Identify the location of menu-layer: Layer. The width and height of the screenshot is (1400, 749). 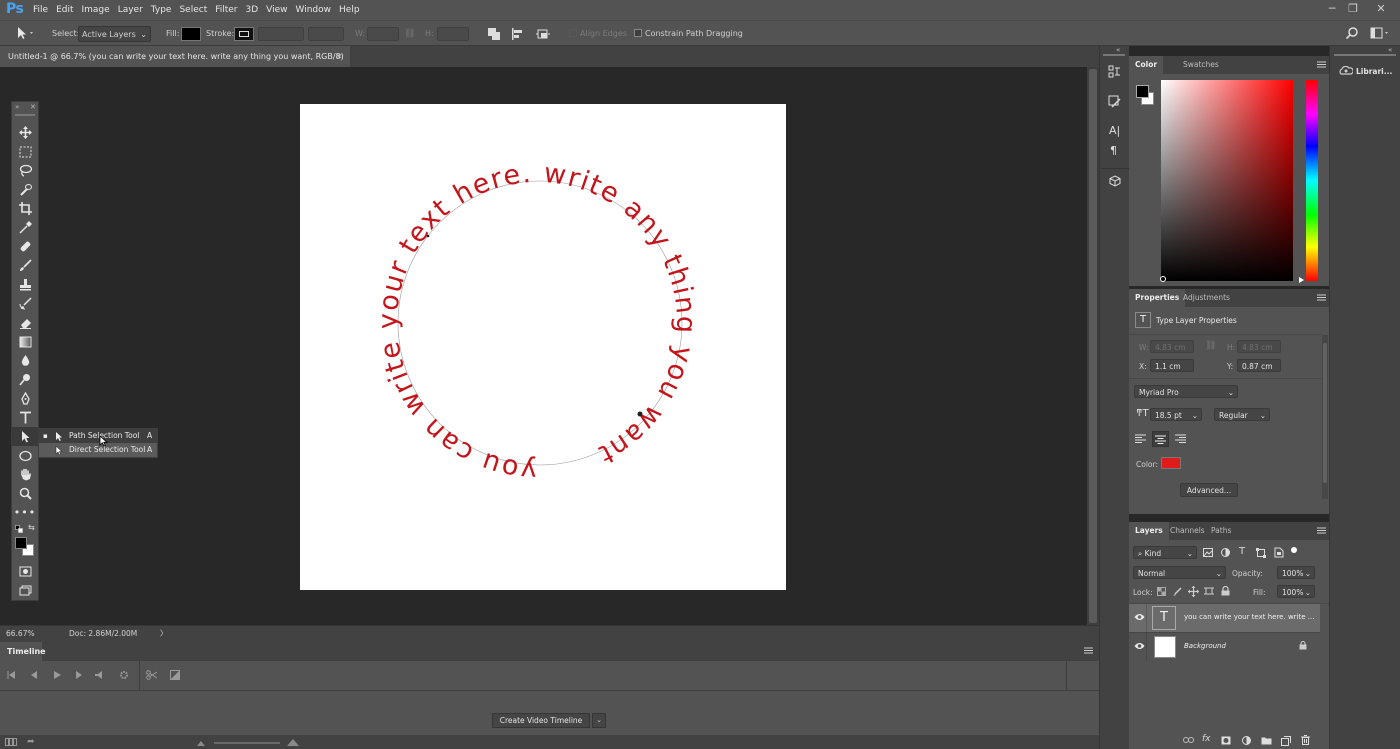
(134, 10).